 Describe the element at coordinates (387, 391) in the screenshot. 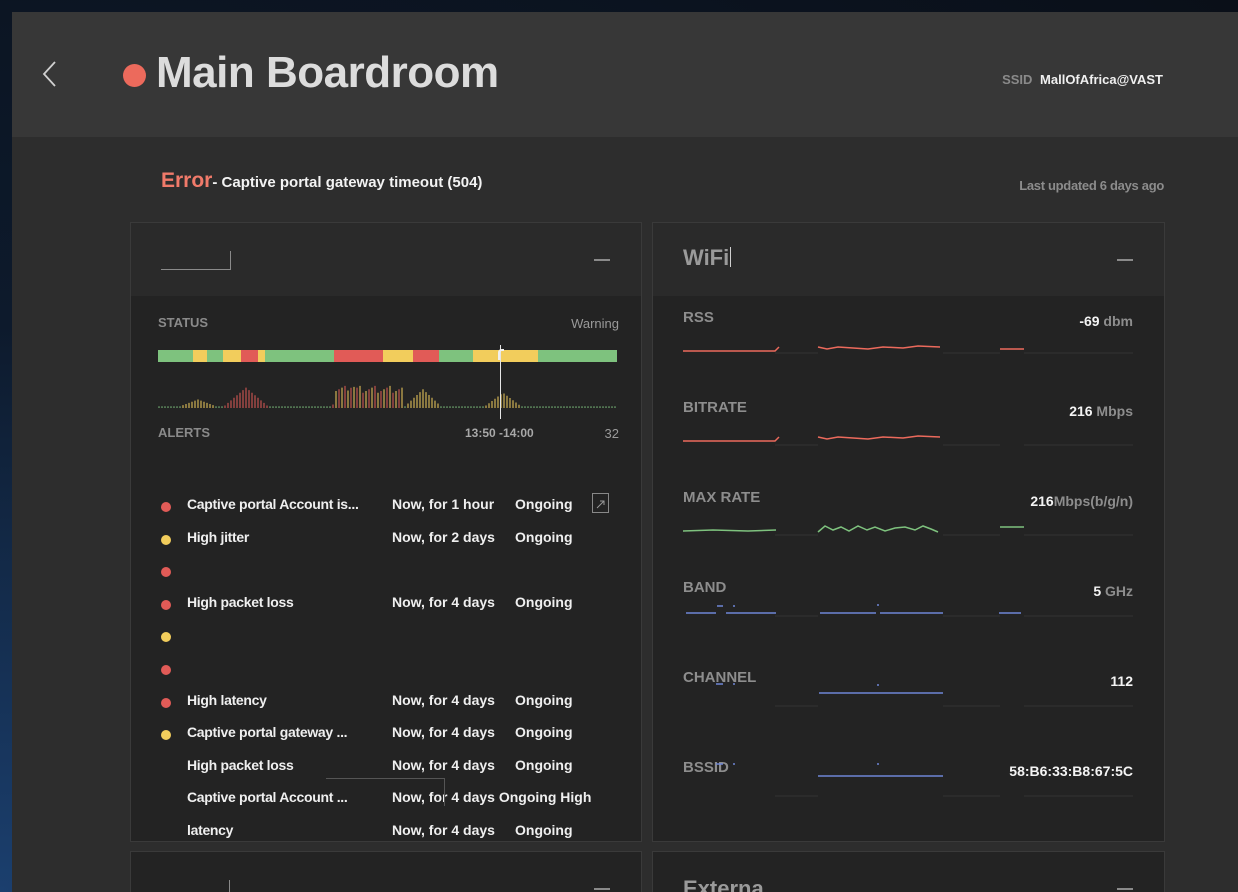

I see `alert-activity-graph` at that location.